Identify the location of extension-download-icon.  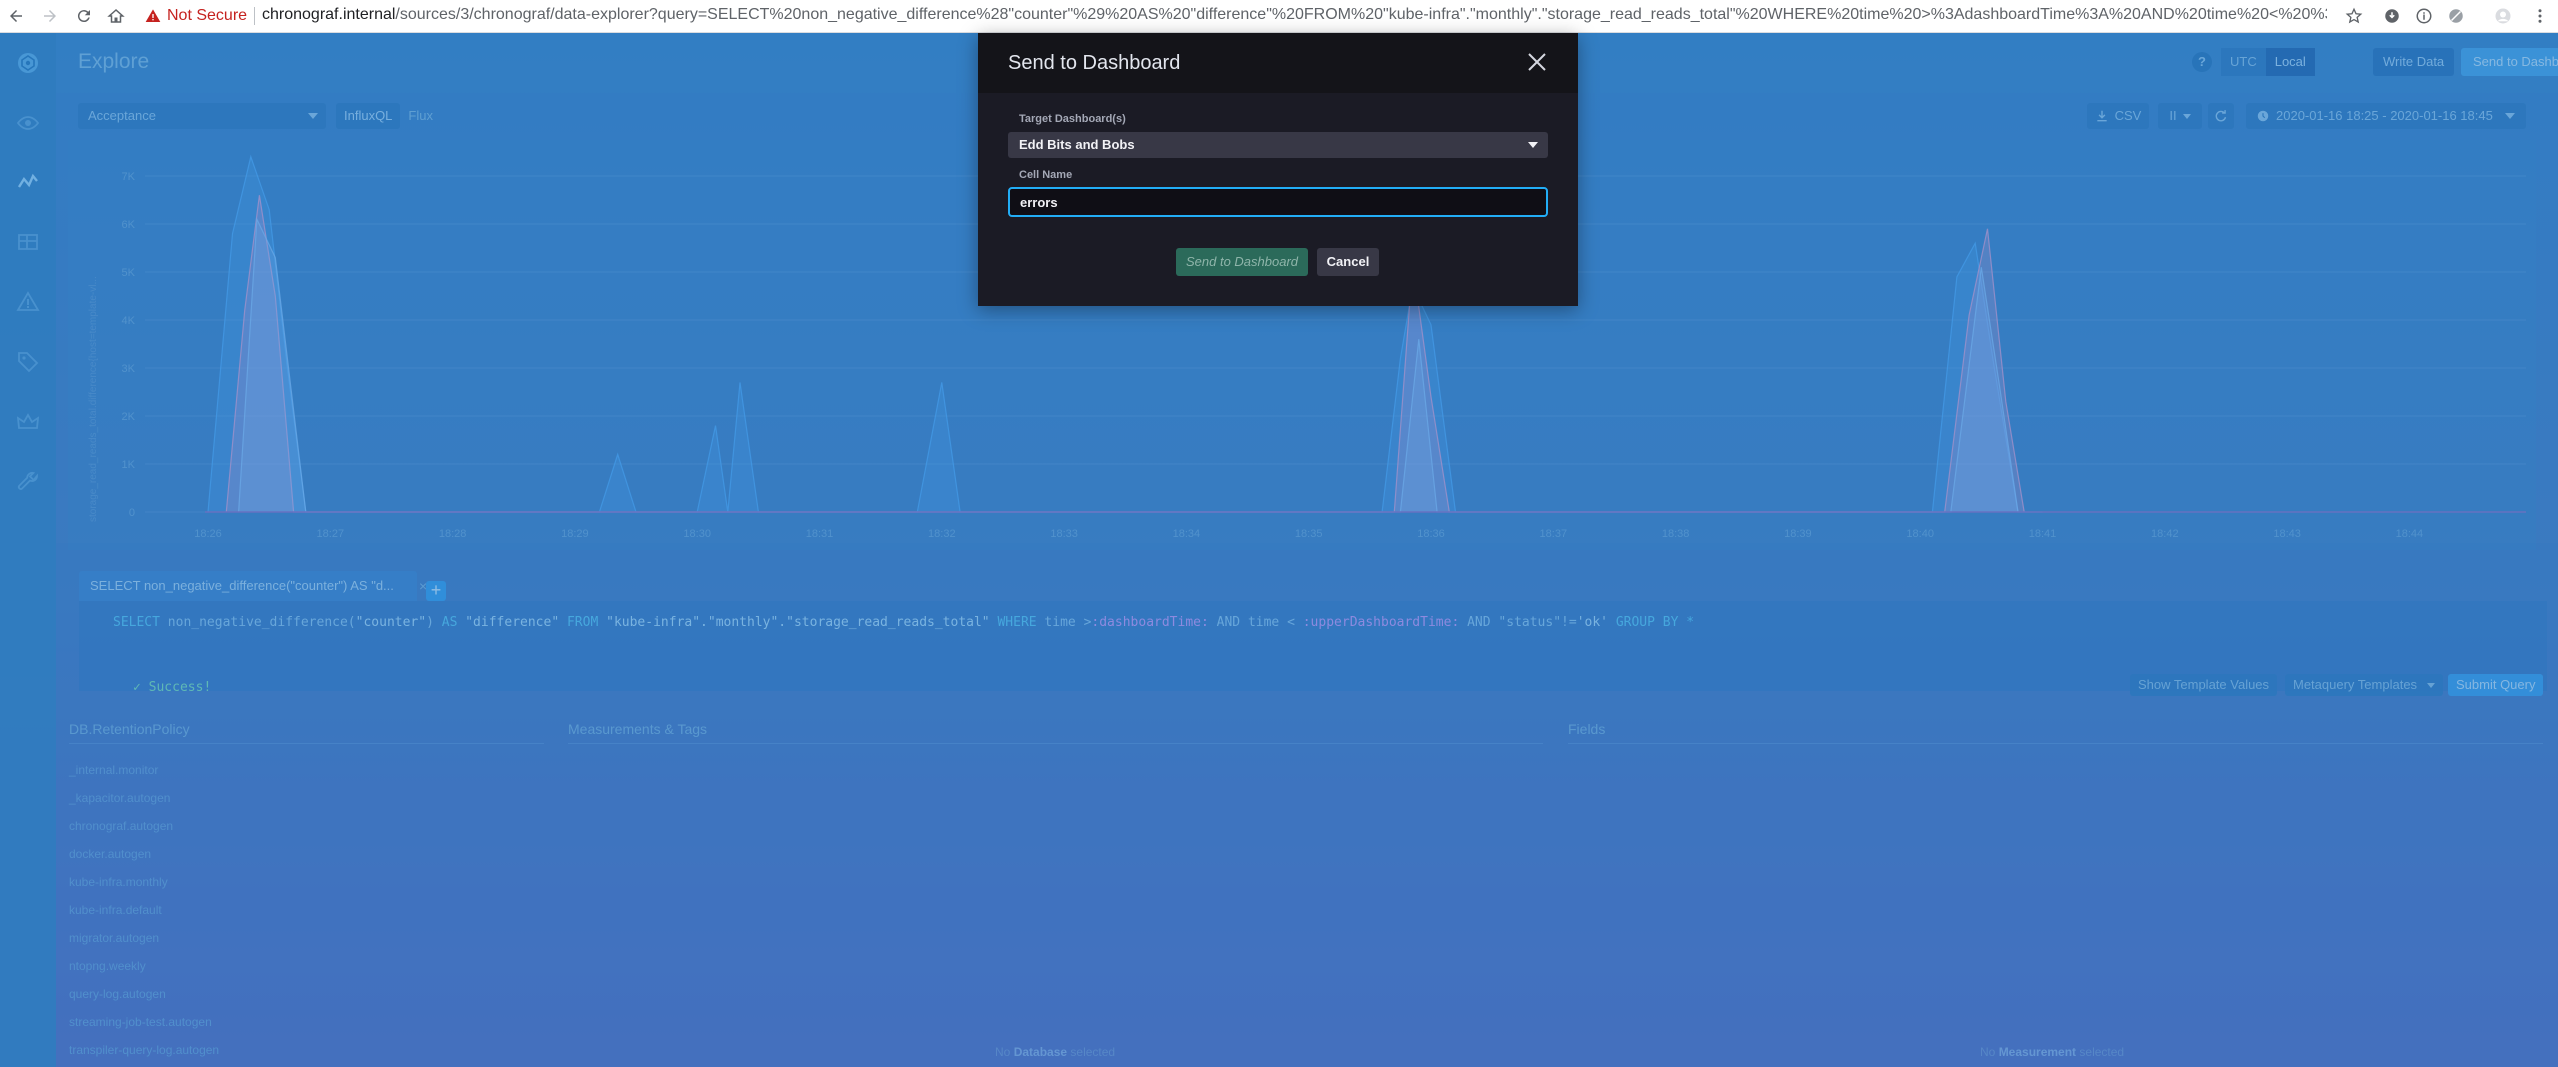
(2392, 16).